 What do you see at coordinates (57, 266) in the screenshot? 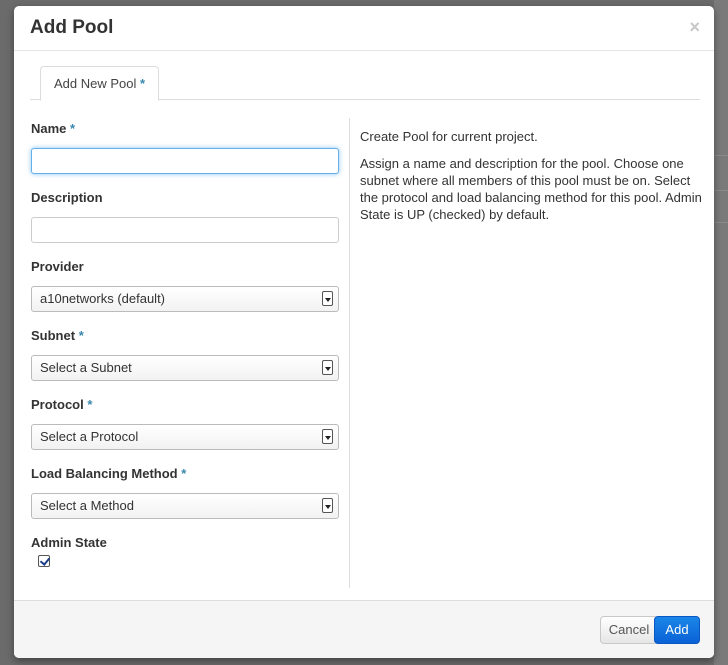
I see `provider-label: Provider` at bounding box center [57, 266].